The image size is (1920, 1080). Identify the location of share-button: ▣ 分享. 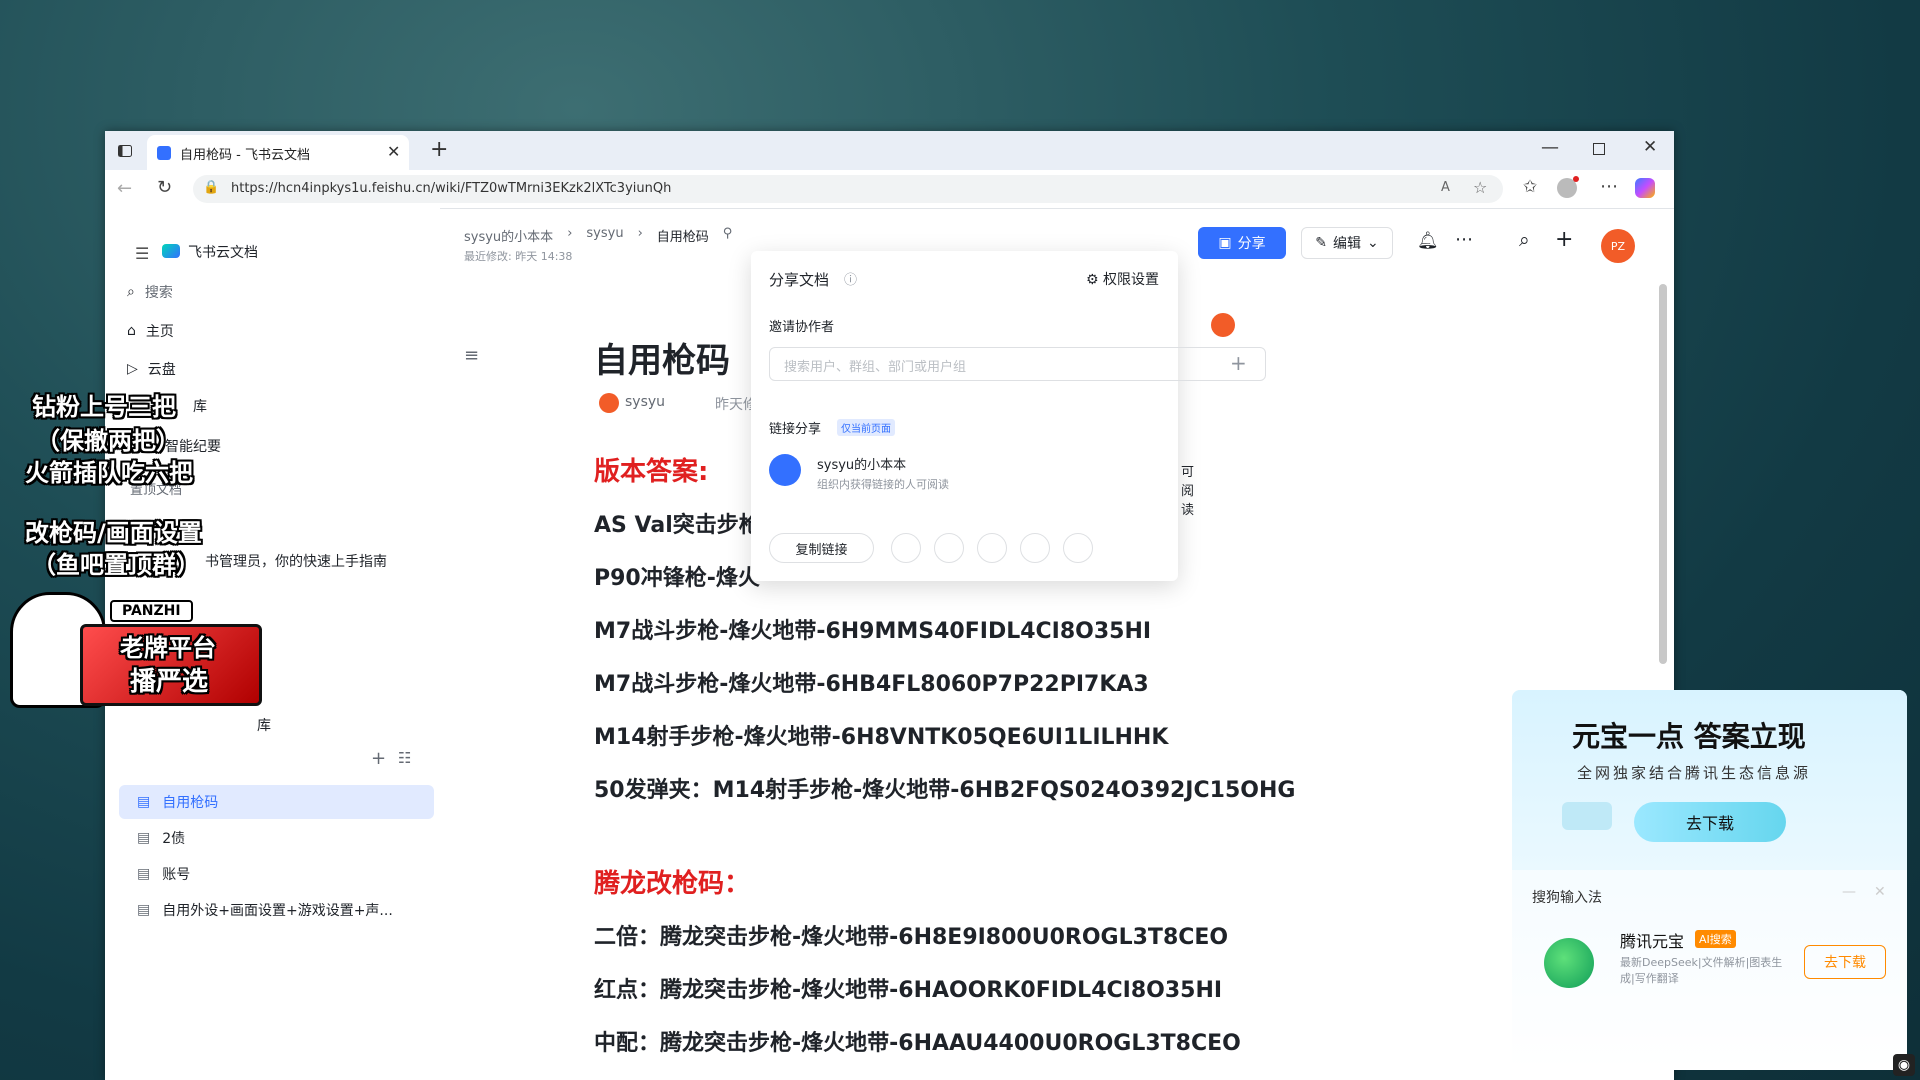
(1242, 243).